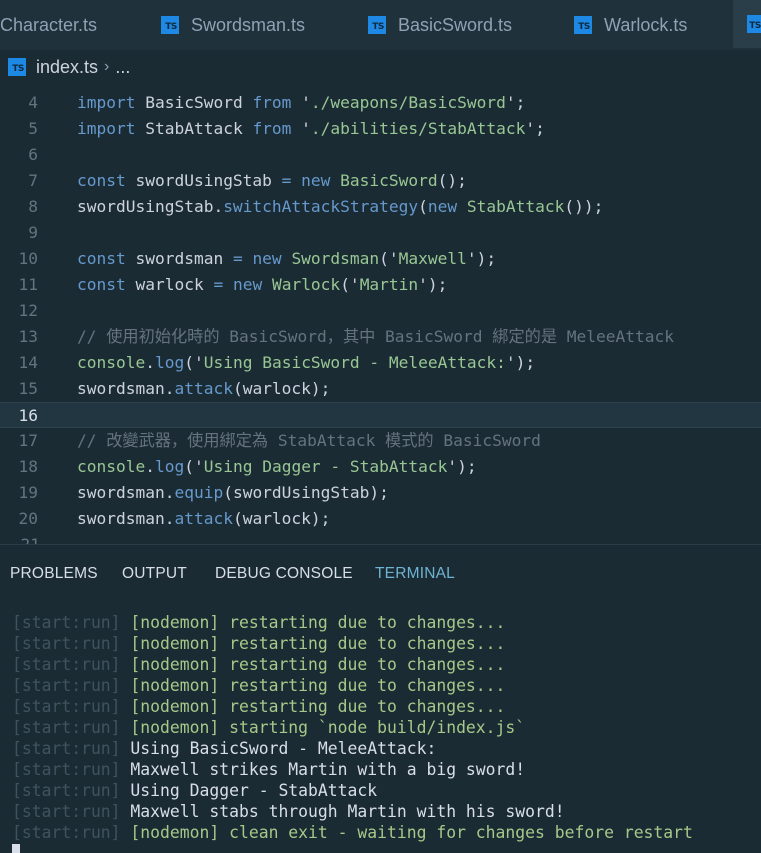  What do you see at coordinates (150, 206) in the screenshot?
I see `code-token: swordUsingStab.` at bounding box center [150, 206].